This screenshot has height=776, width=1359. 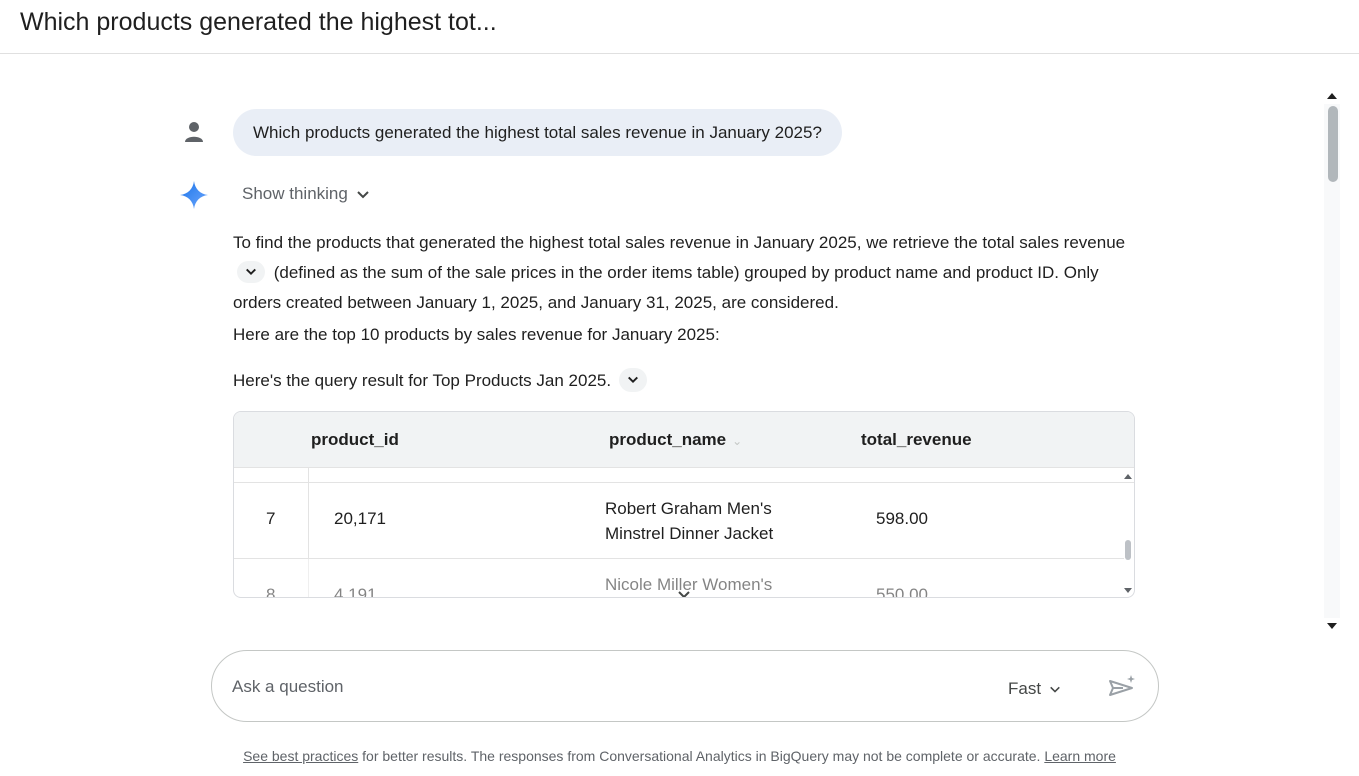 I want to click on column-header-product-id: product_id, so click(x=355, y=440).